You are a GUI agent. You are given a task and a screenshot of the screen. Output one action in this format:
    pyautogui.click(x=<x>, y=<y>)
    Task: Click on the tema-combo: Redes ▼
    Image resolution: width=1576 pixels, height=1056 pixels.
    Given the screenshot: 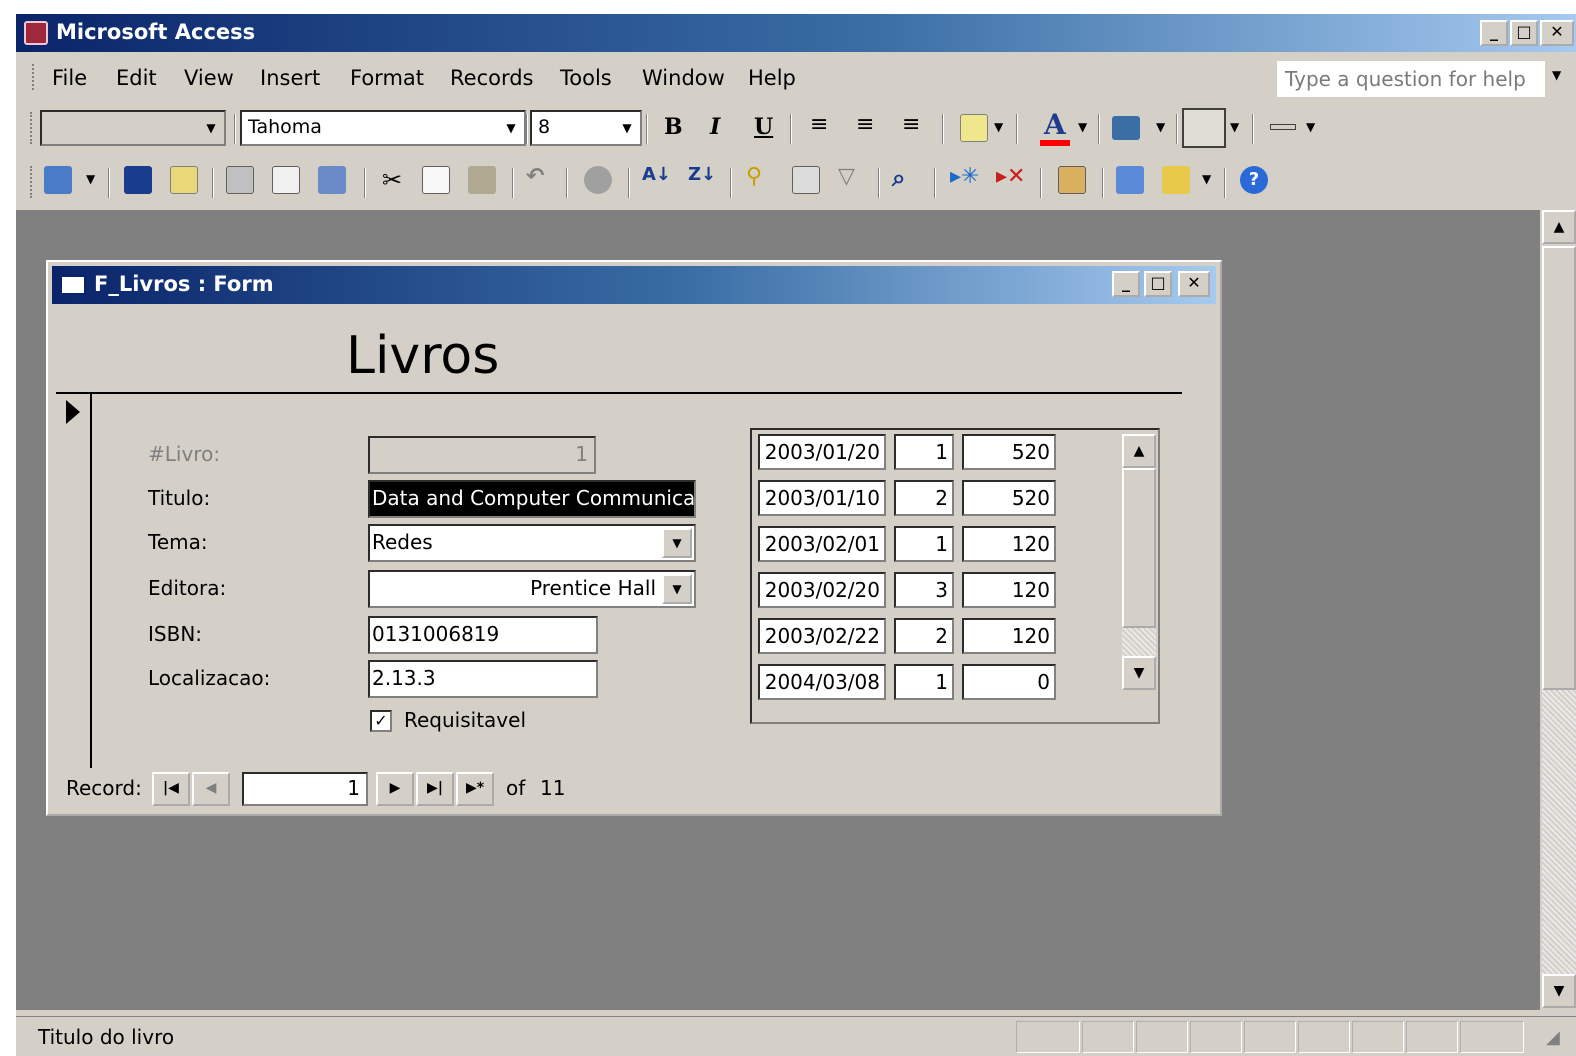 What is the action you would take?
    pyautogui.click(x=532, y=543)
    